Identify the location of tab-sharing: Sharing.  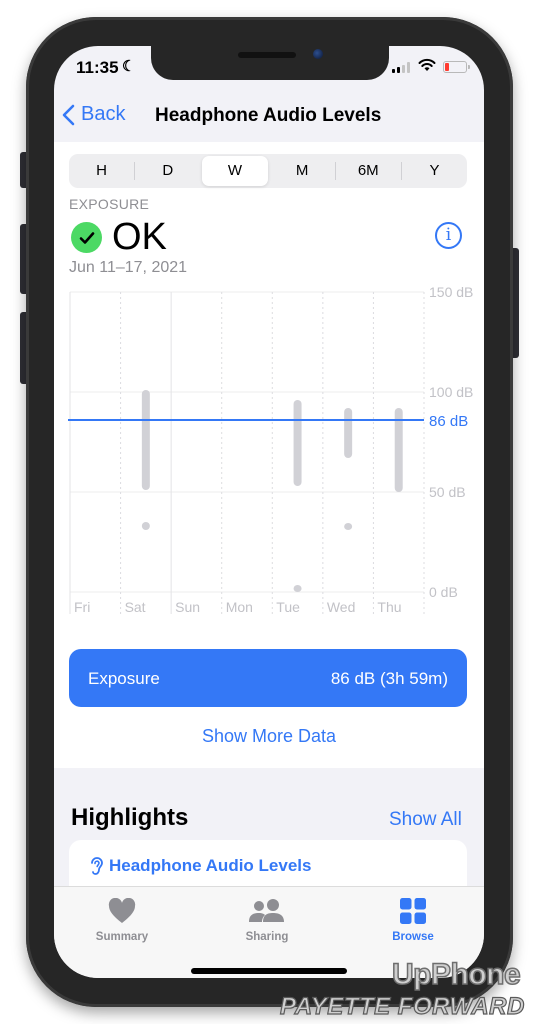
(267, 919).